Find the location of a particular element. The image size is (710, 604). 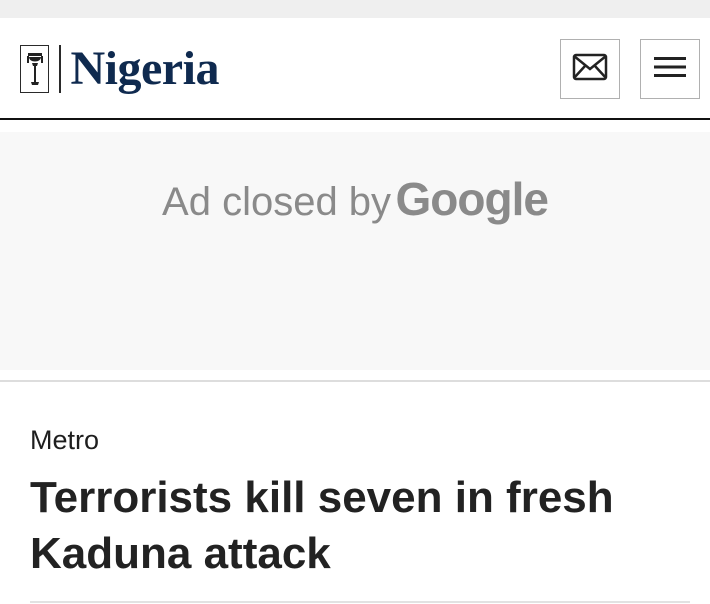

site-logo: Nigeria is located at coordinates (119, 69).